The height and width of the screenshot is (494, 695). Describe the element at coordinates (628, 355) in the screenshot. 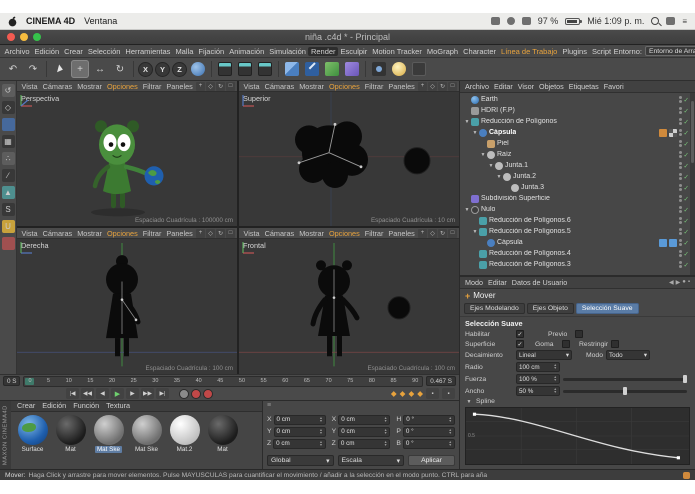

I see `modo-dropdown: Todo ▾` at that location.